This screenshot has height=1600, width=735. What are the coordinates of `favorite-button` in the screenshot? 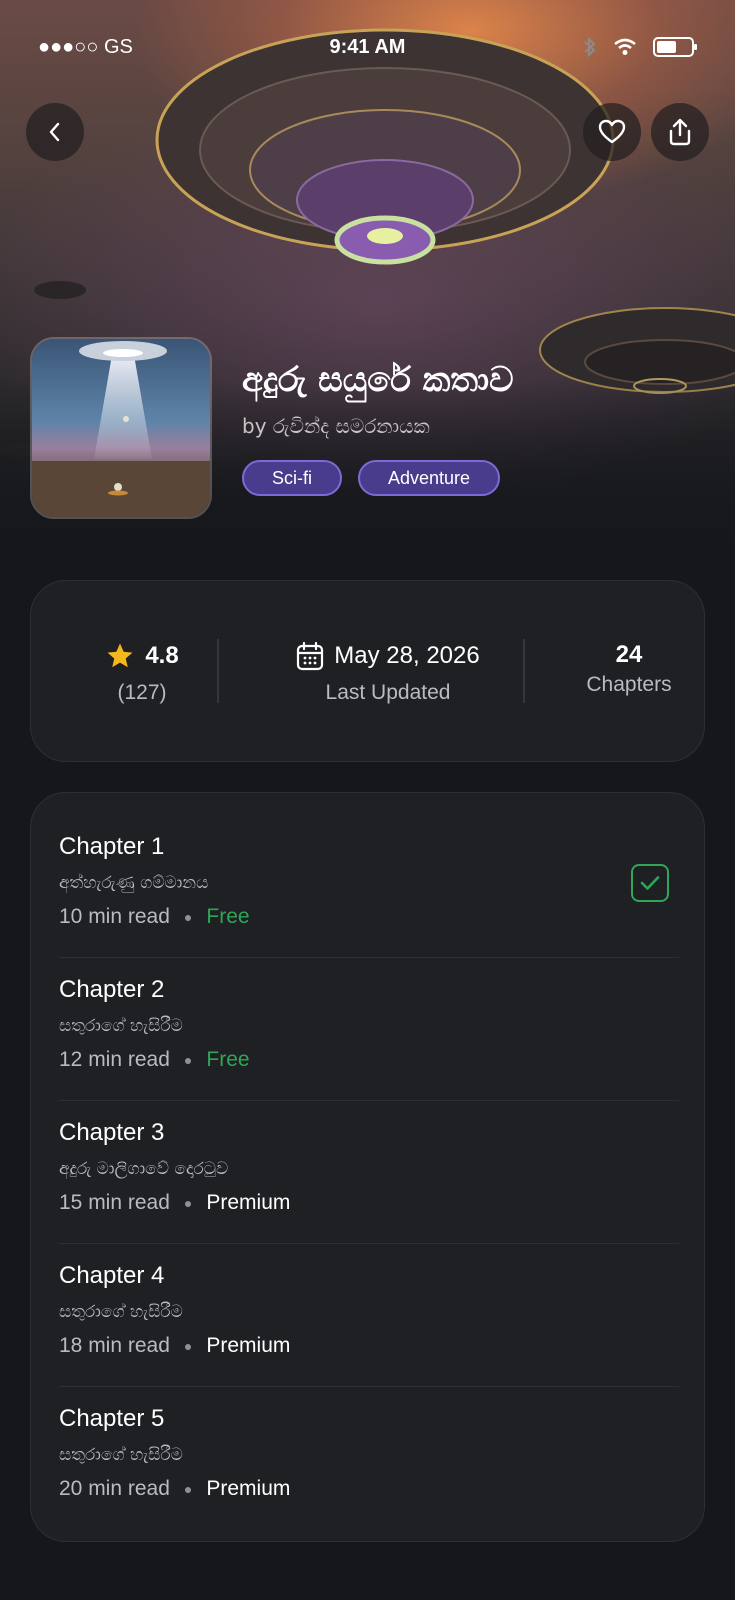 It's located at (612, 132).